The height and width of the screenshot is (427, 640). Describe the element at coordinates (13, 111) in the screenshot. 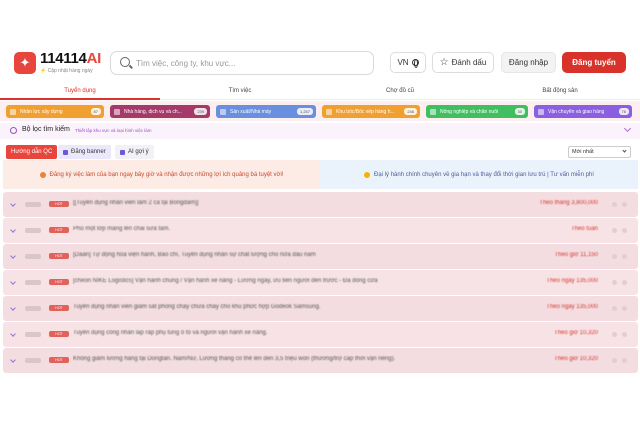

I see `worker-icon` at that location.